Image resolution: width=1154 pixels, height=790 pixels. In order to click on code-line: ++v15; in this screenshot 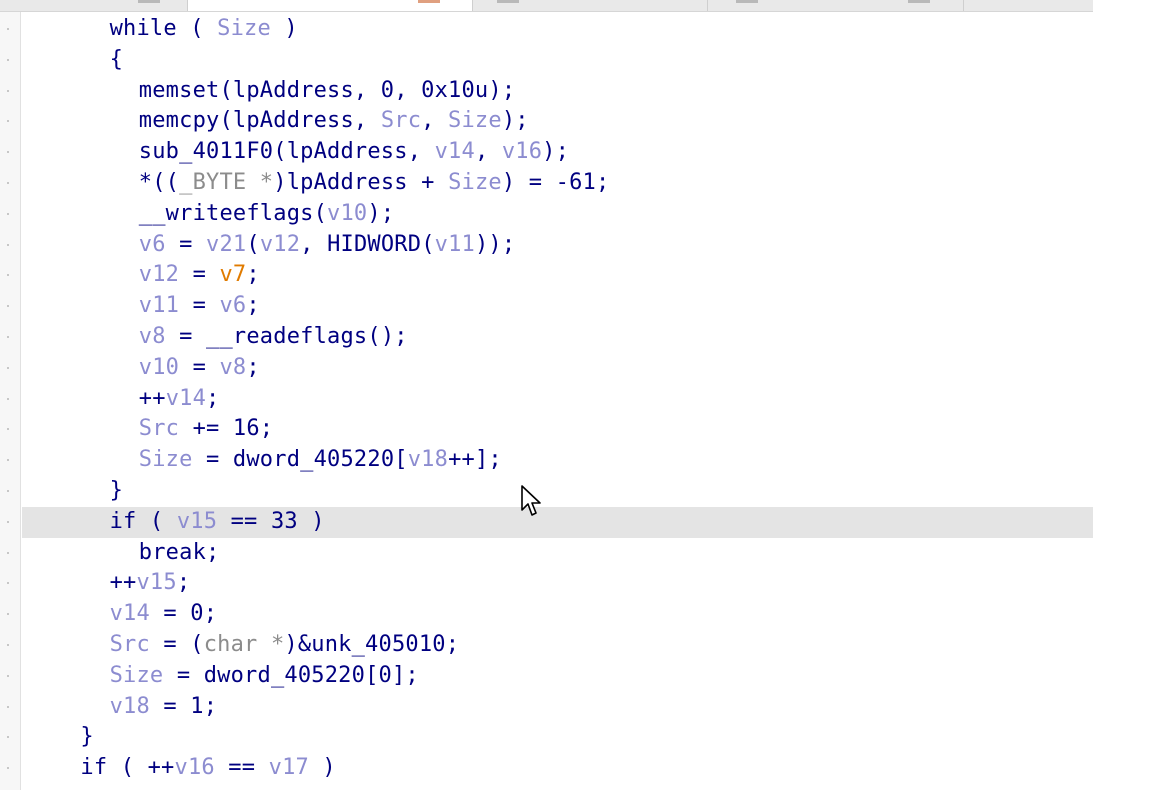, I will do `click(557, 583)`.